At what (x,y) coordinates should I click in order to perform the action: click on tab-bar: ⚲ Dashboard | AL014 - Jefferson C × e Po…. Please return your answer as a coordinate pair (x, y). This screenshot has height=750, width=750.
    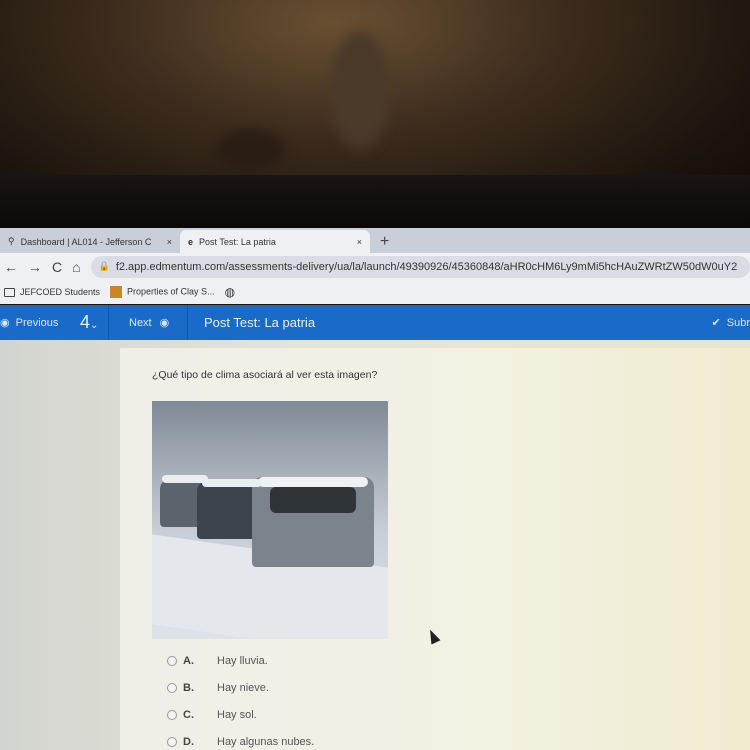
    Looking at the image, I should click on (375, 240).